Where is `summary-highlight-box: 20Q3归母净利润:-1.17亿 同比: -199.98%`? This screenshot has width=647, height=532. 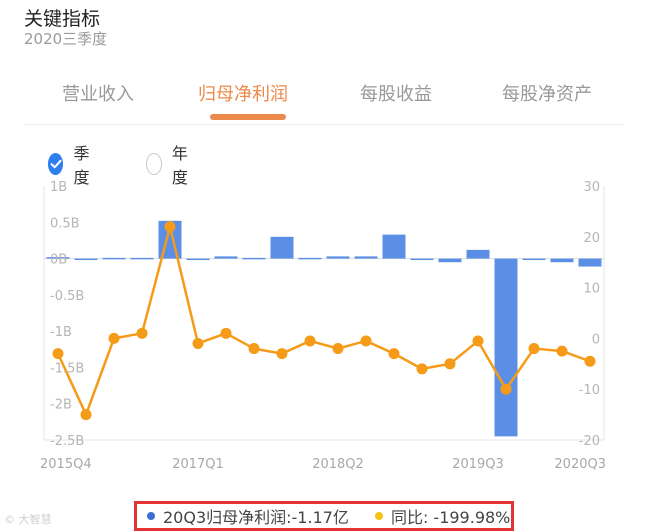
summary-highlight-box: 20Q3归母净利润:-1.17亿 同比: -199.98% is located at coordinates (324, 516).